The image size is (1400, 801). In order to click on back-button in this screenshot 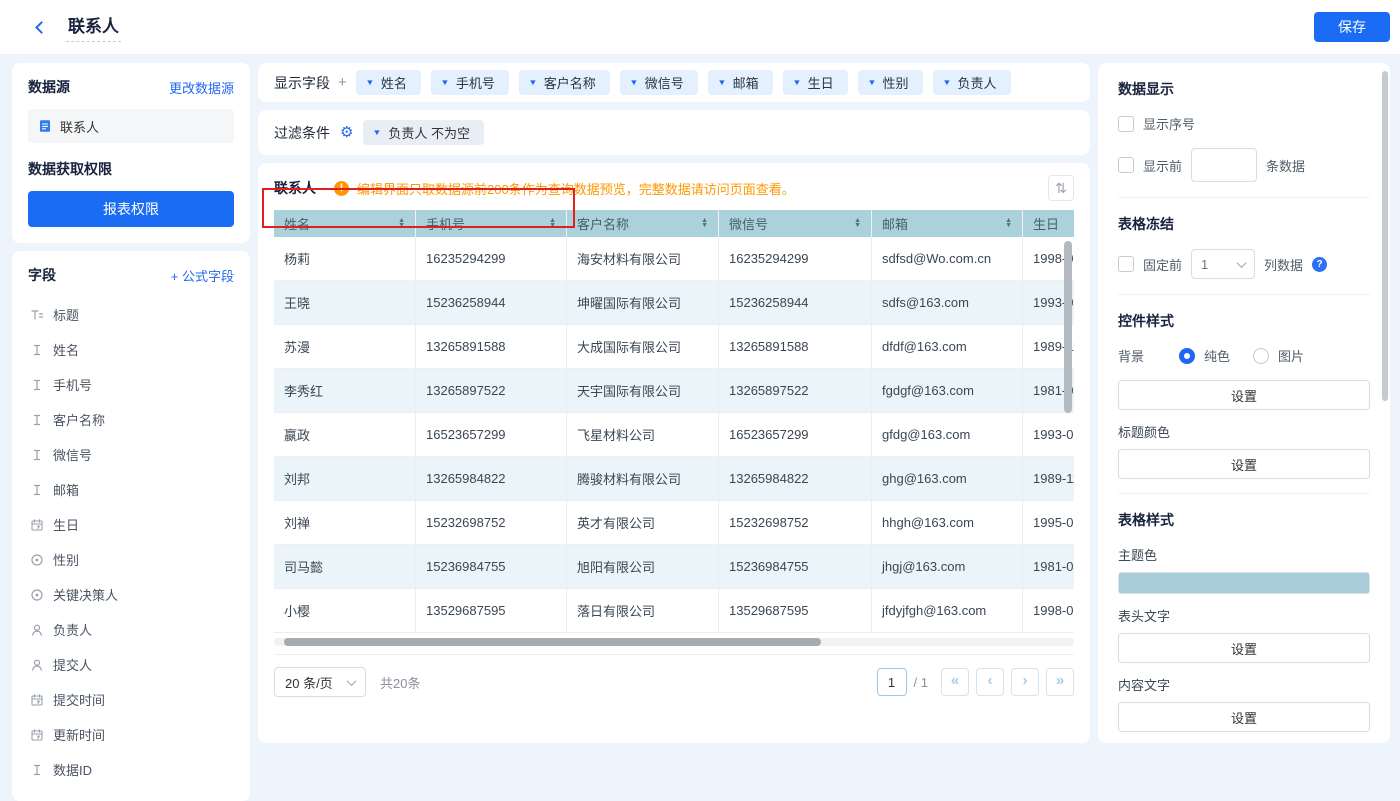, I will do `click(39, 27)`.